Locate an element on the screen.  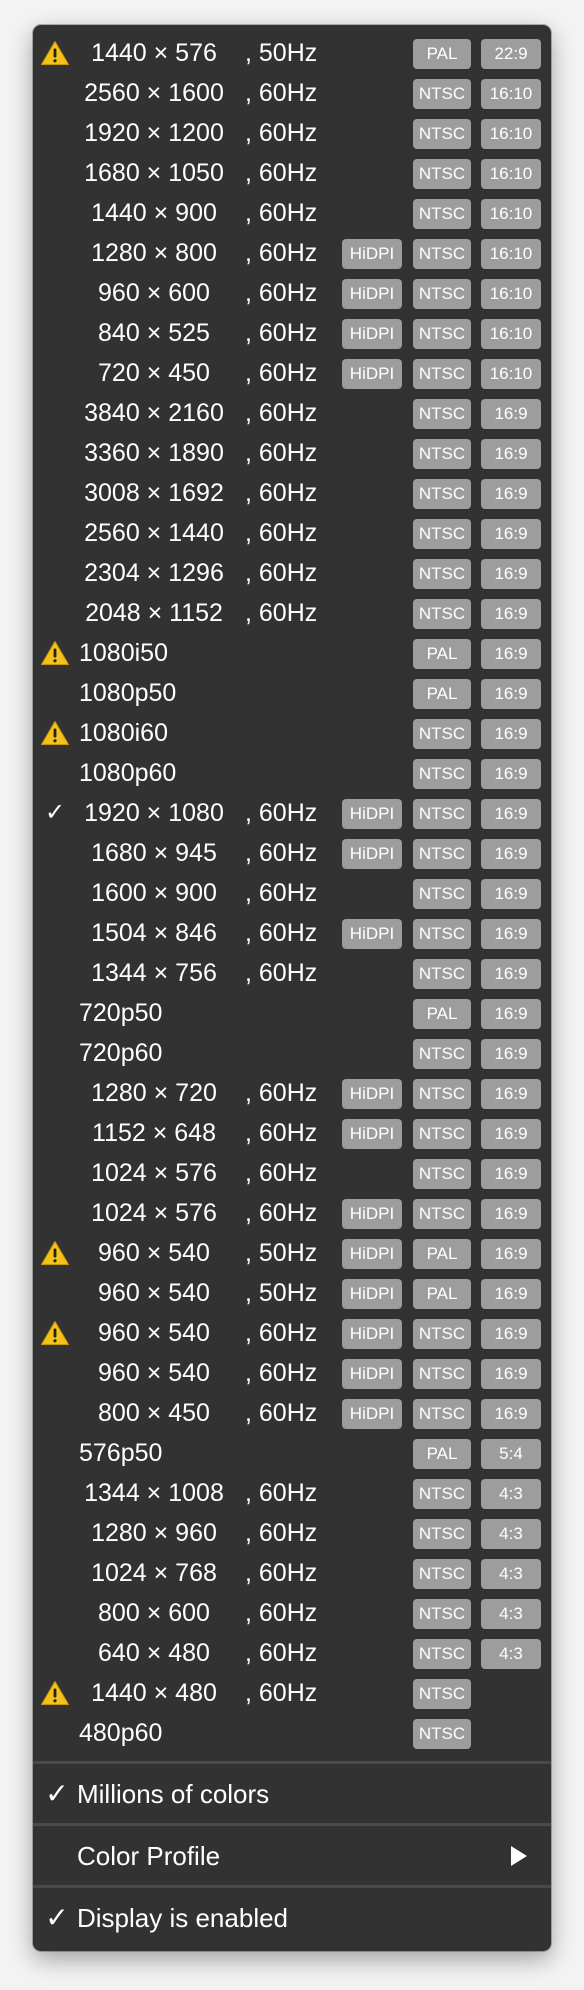
resolution-menu-item: 960 × 600 , 60Hz HiDPI NTSC 16:10 is located at coordinates (292, 293).